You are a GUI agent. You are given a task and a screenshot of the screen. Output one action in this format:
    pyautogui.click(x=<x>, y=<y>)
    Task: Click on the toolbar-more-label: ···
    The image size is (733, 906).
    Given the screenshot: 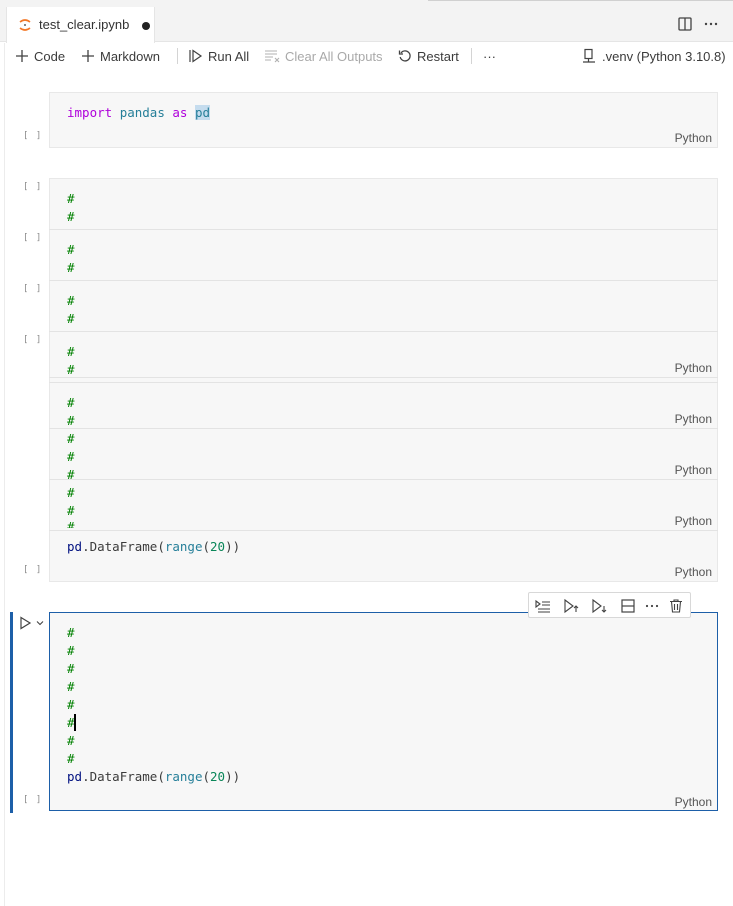 What is the action you would take?
    pyautogui.click(x=489, y=56)
    